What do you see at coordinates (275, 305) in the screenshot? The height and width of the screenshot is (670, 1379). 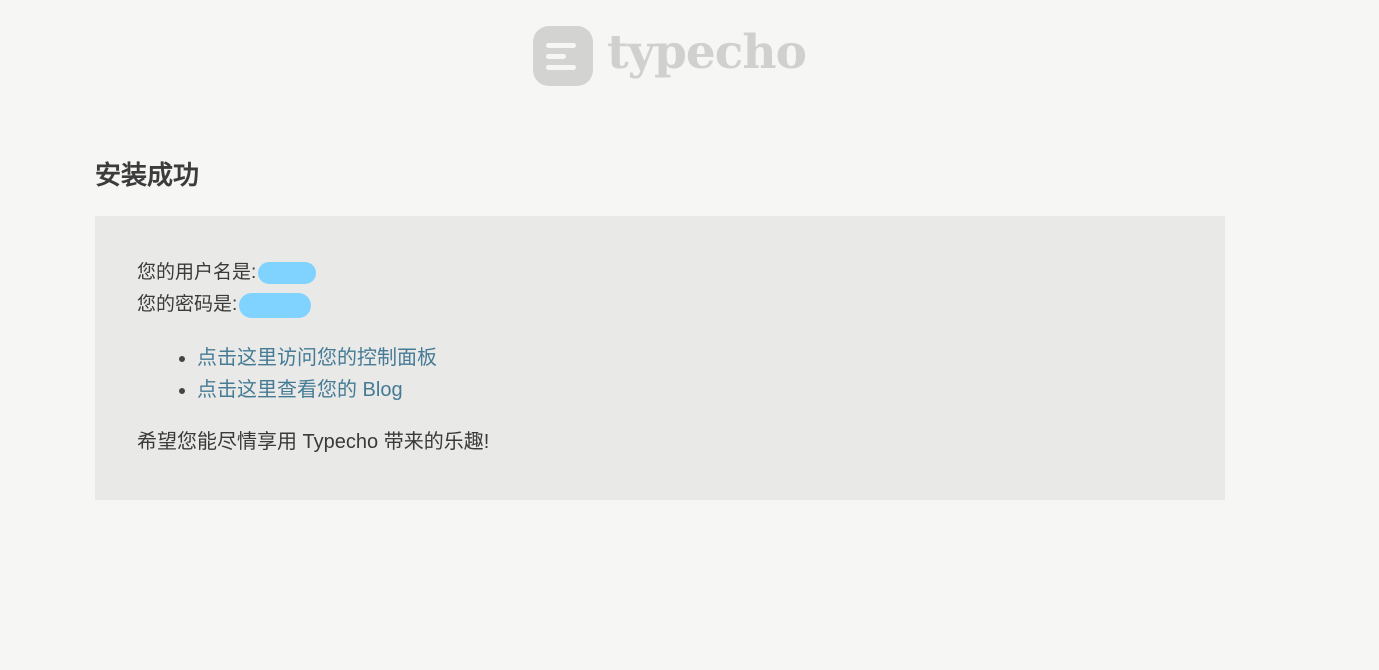 I see `password-redaction` at bounding box center [275, 305].